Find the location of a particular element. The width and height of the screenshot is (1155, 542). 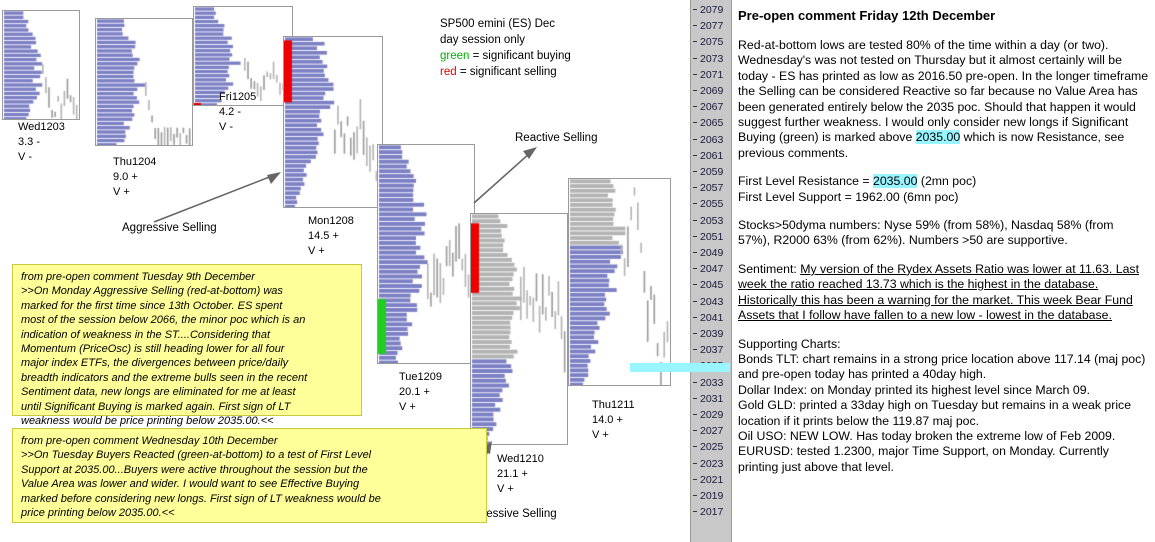

session-label-wed1203: Wed1203 3.3 - V - is located at coordinates (41, 142).